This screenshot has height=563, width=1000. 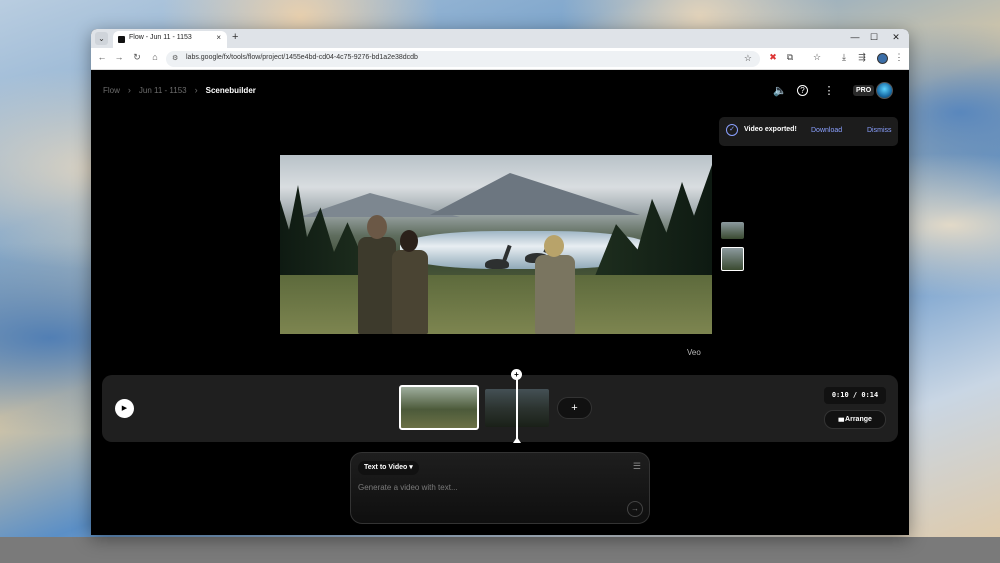 I want to click on timeline: ▶ + + 0:10 / 0:14 ▮▮▮ Arrange, so click(x=500, y=406).